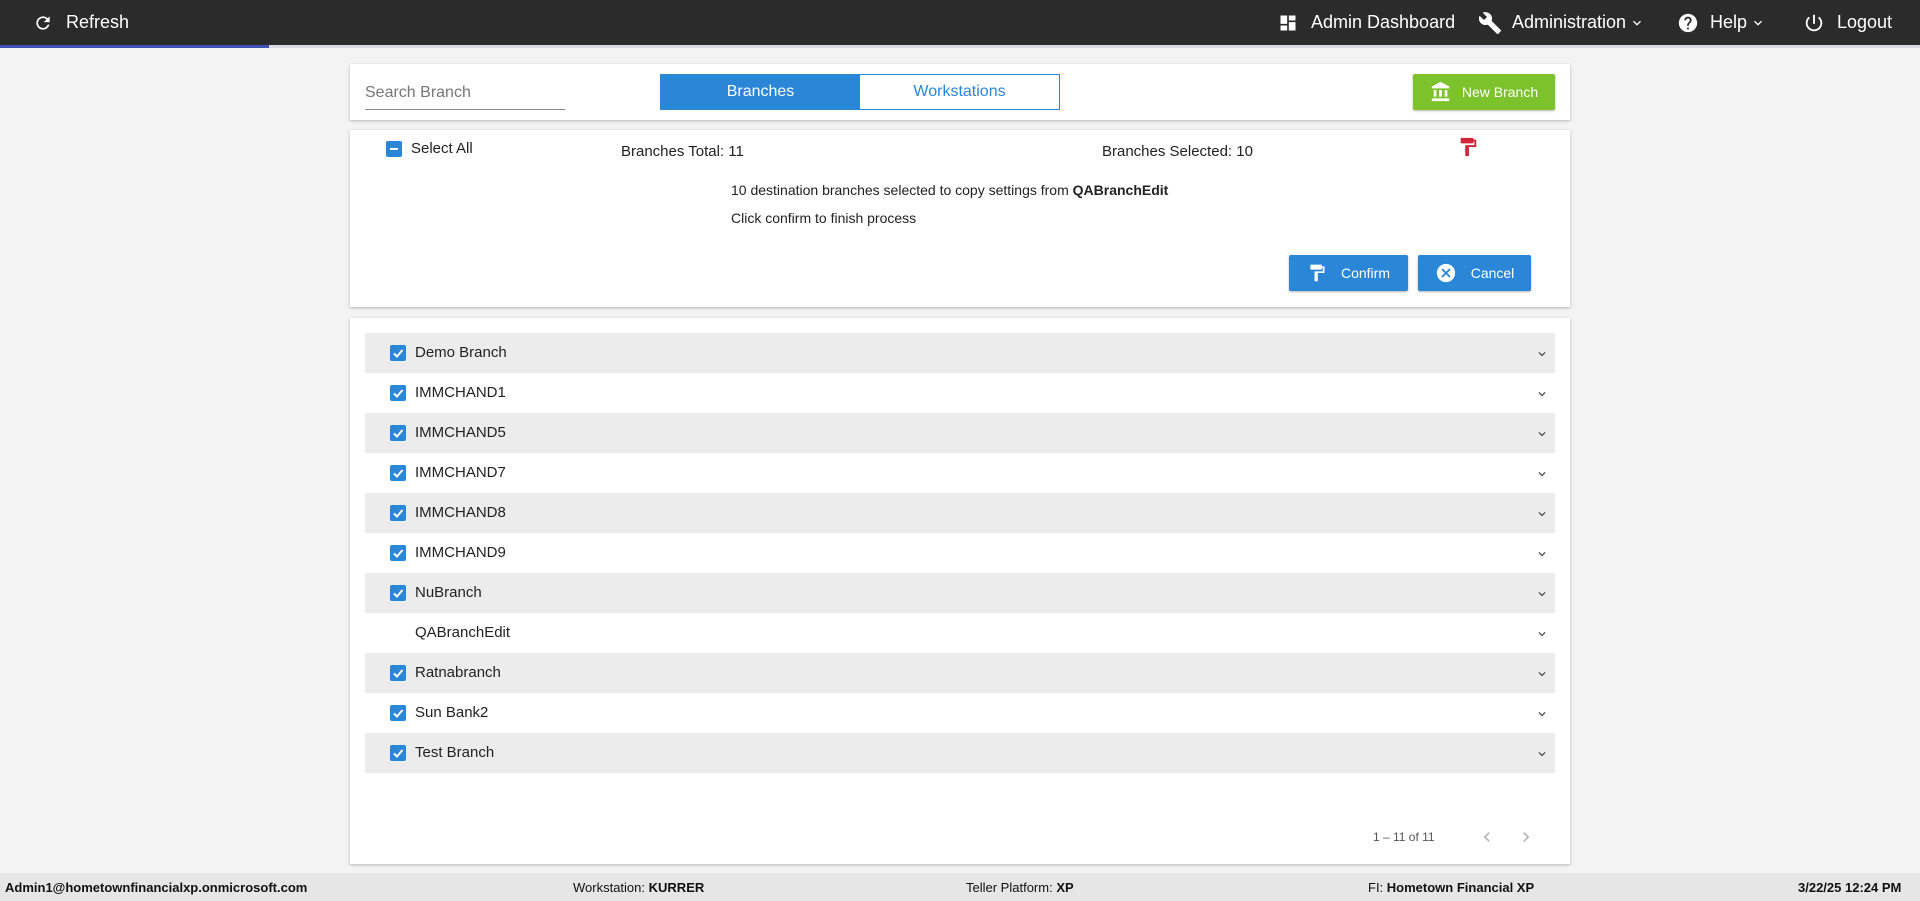 The width and height of the screenshot is (1920, 901). I want to click on format-paint-icon, so click(1468, 147).